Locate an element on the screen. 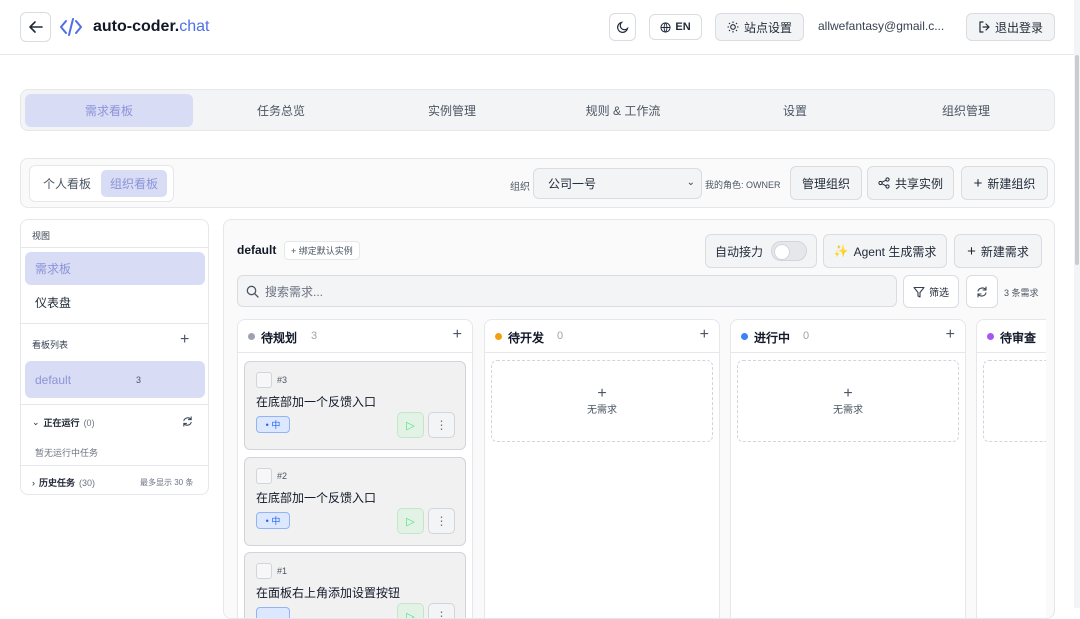 This screenshot has height=619, width=1080. running-empty-text: 暂无运行中任务 is located at coordinates (66, 452).